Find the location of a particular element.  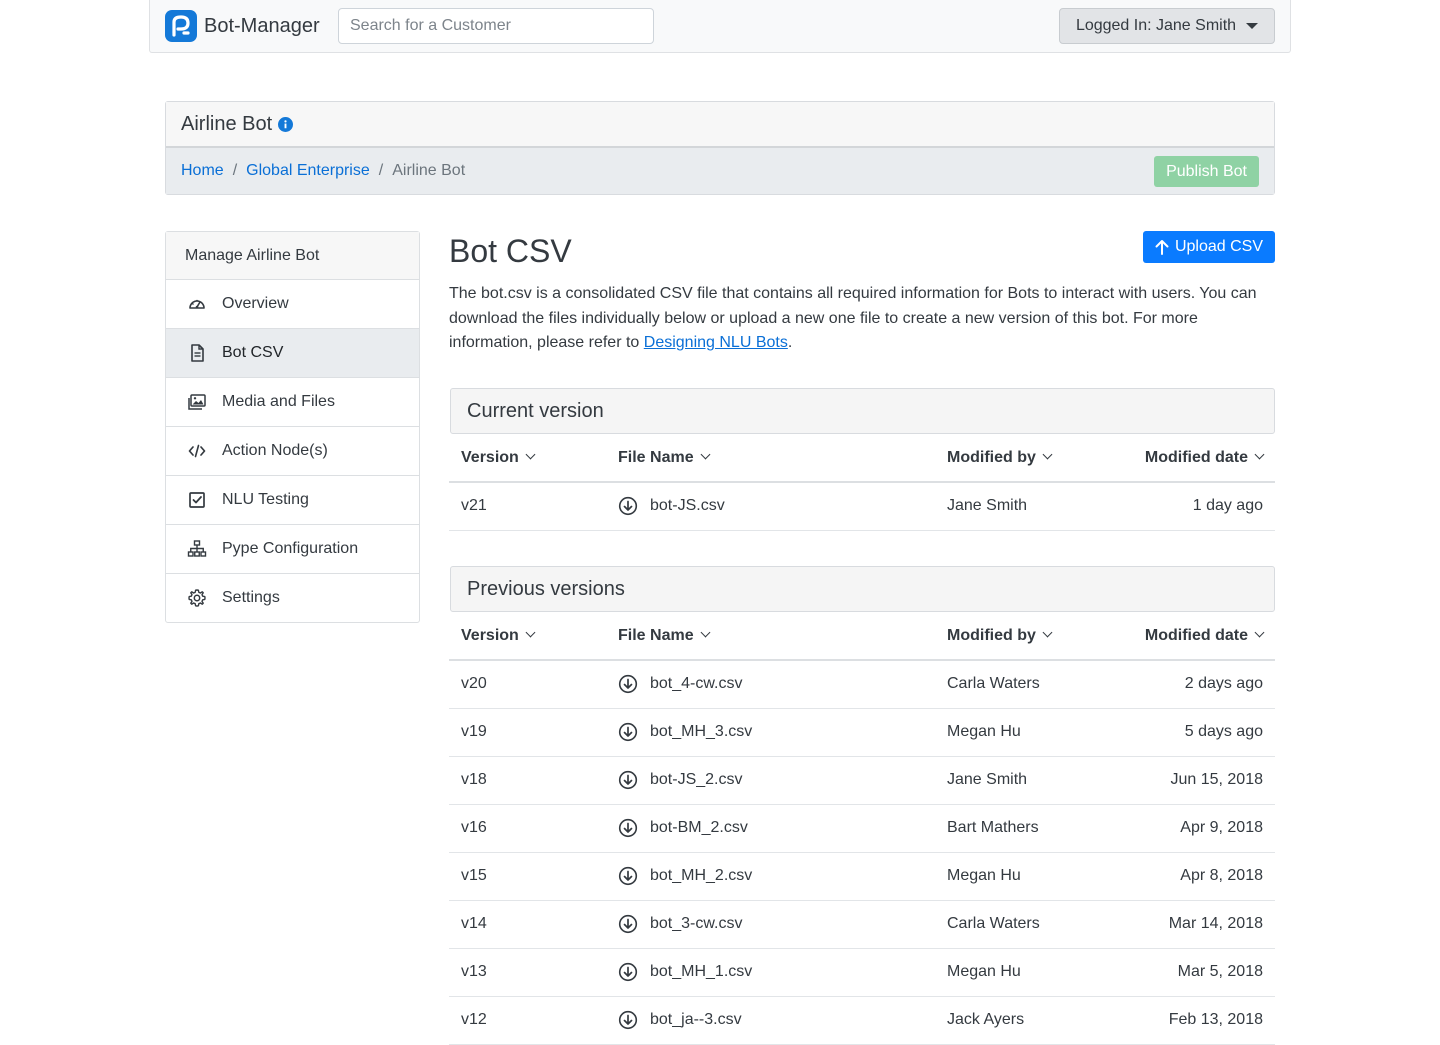

sidebar-item-overview: Overview is located at coordinates (292, 304).